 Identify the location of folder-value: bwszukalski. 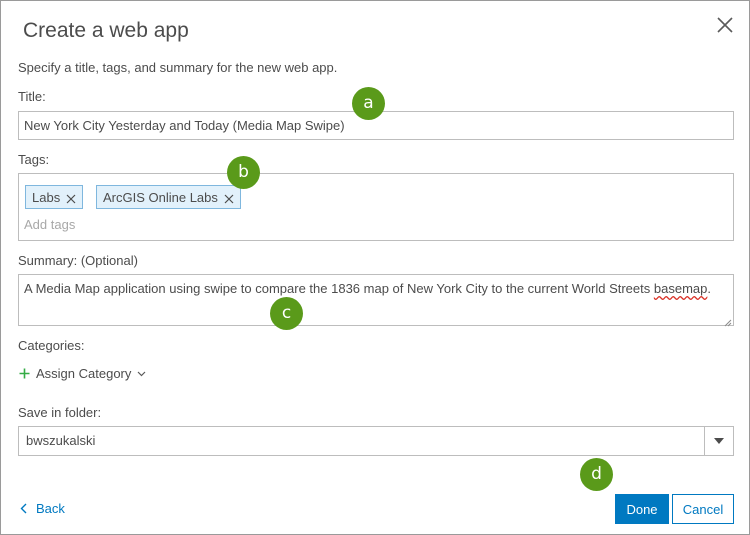
(61, 440).